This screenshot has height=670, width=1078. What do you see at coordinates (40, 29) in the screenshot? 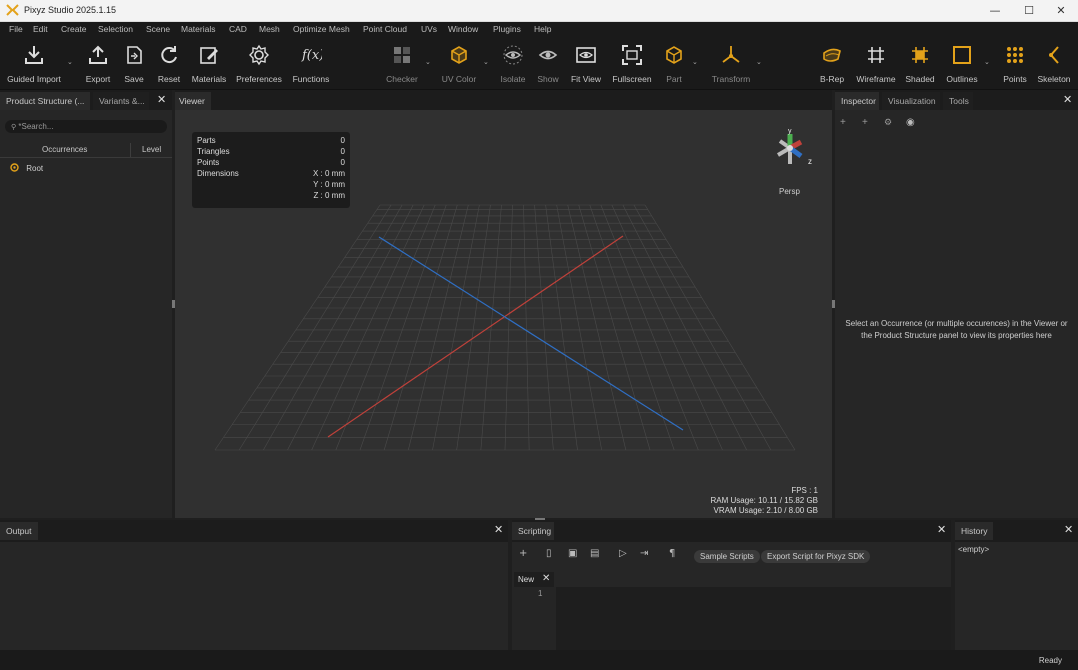
I see `menu-edit: Edit` at bounding box center [40, 29].